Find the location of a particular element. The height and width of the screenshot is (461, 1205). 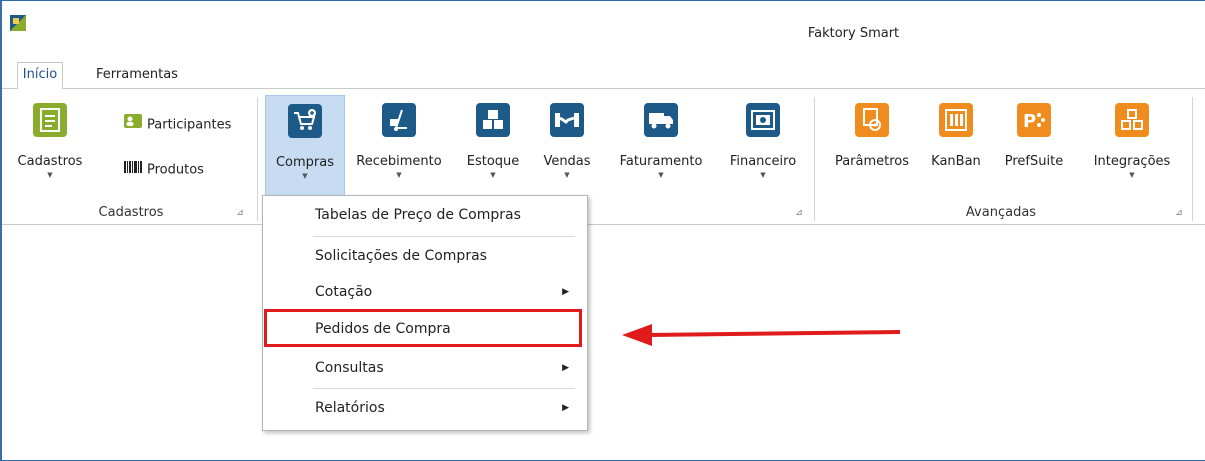

money-icon is located at coordinates (763, 120).